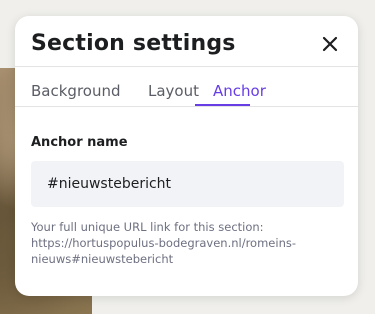 The width and height of the screenshot is (375, 314). I want to click on tab-background: Background, so click(76, 91).